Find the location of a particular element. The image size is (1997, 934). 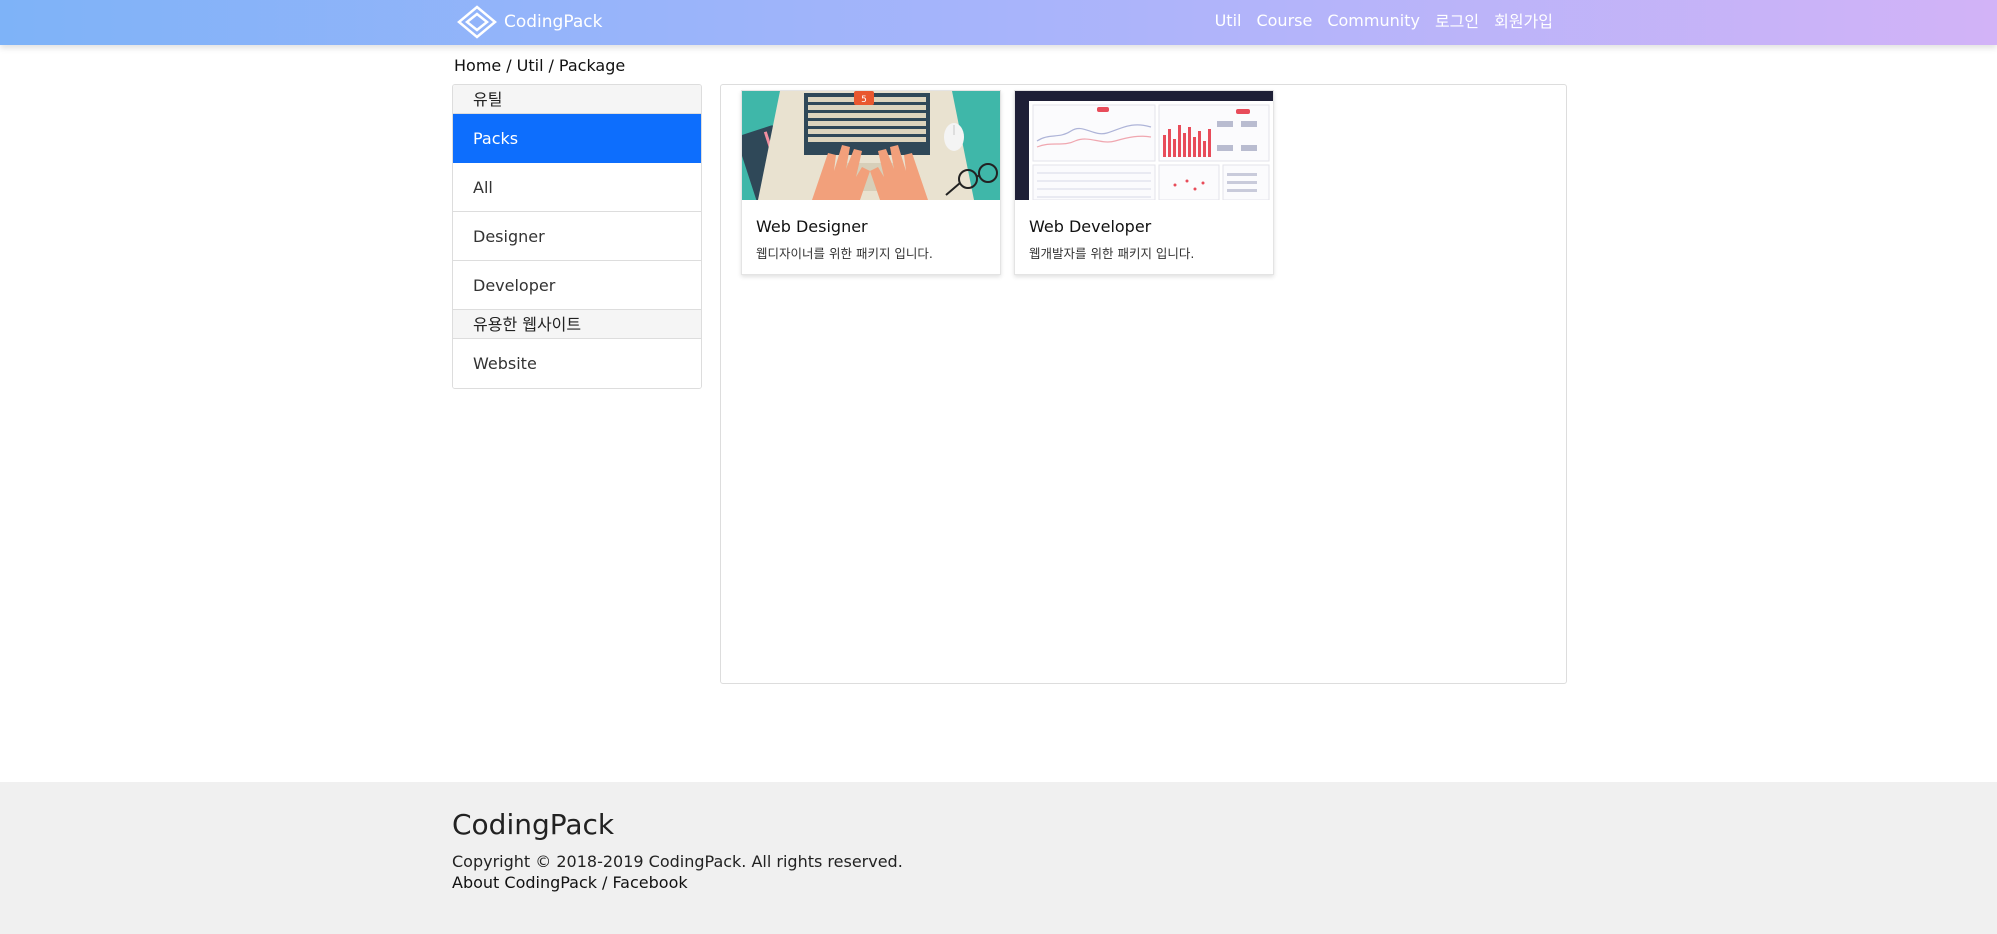

sidebar-item-designer: Designer is located at coordinates (577, 236).